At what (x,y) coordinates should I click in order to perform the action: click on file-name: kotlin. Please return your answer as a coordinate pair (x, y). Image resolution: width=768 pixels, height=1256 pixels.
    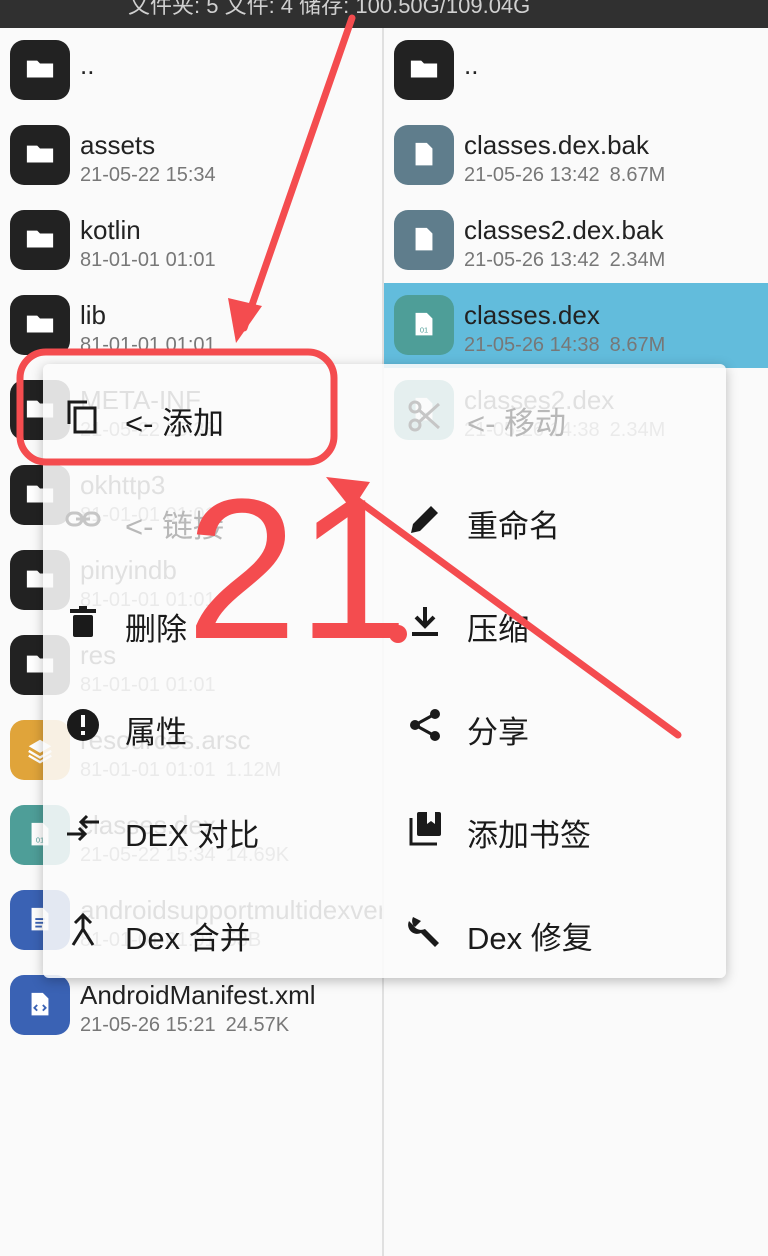
    Looking at the image, I should click on (110, 230).